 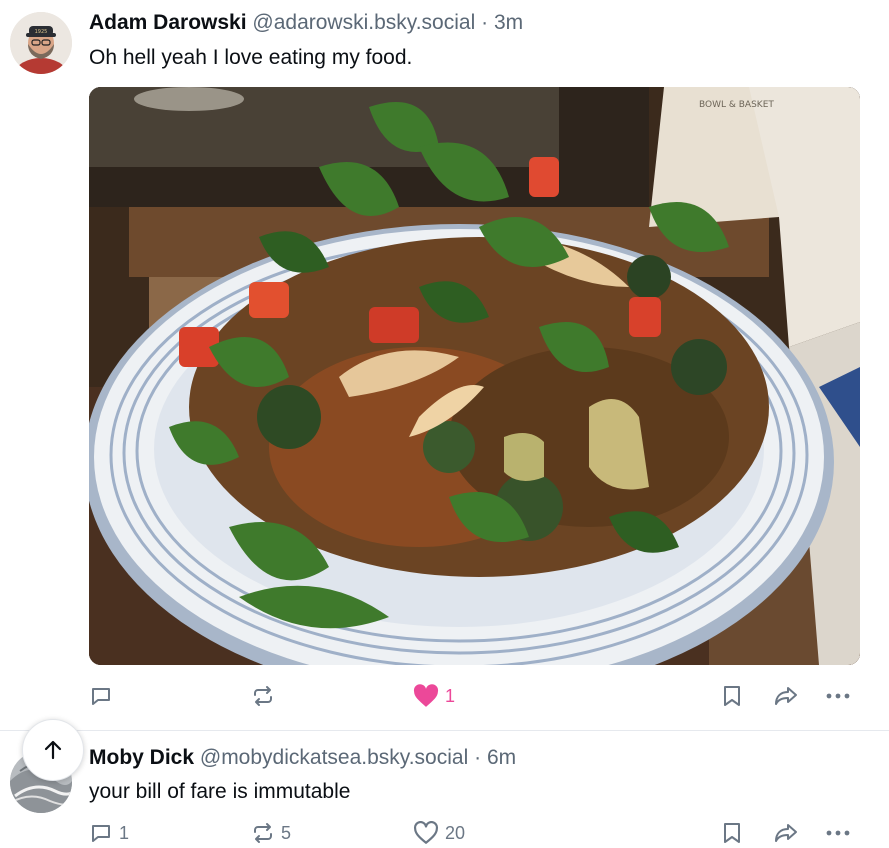 I want to click on post-time: 3m, so click(x=508, y=22).